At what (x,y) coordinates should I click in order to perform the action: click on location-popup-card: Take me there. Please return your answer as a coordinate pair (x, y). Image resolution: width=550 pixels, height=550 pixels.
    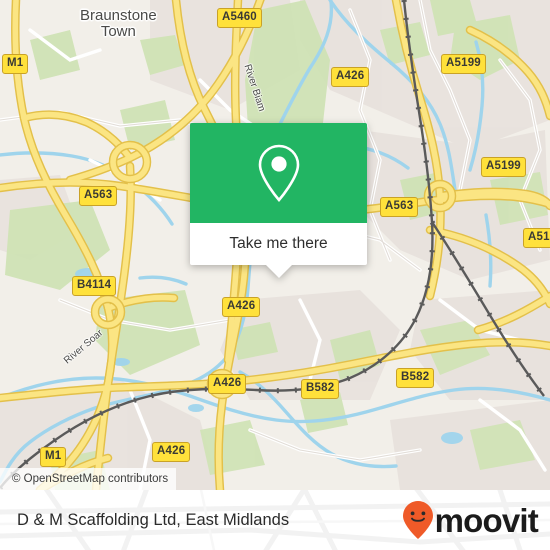
    Looking at the image, I should click on (278, 200).